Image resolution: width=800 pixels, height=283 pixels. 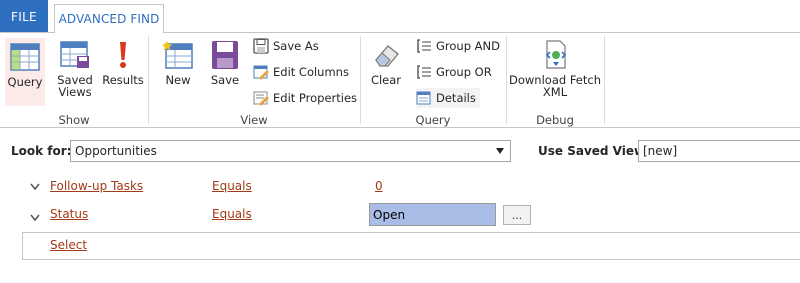 What do you see at coordinates (74, 120) in the screenshot?
I see `show-group-label: Show` at bounding box center [74, 120].